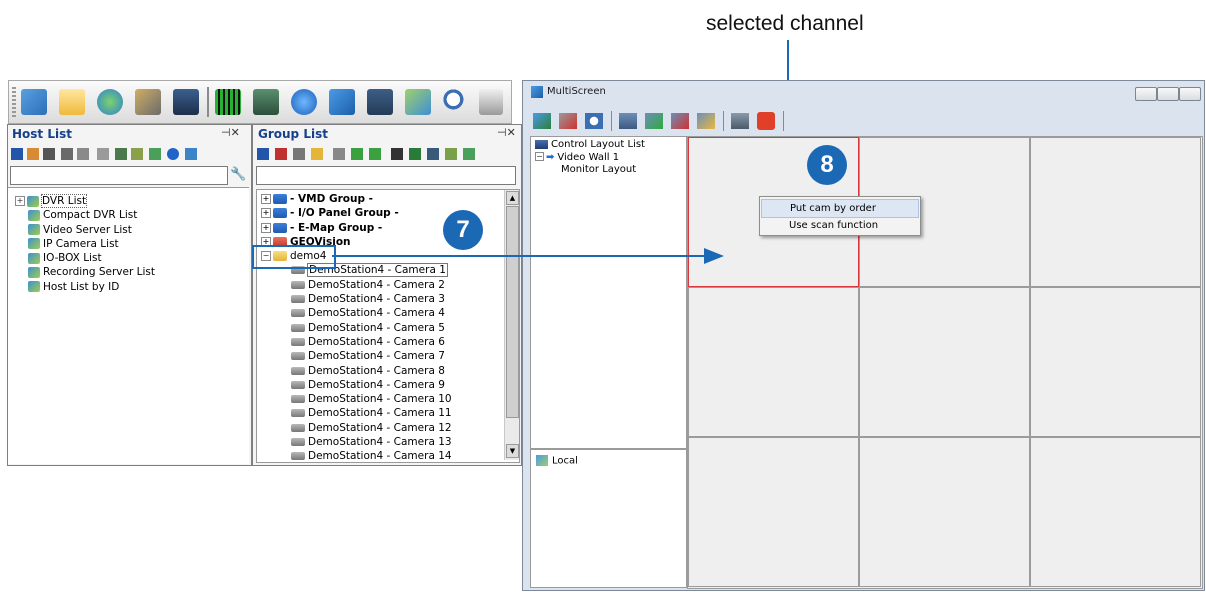 The width and height of the screenshot is (1206, 592). Describe the element at coordinates (356, 313) in the screenshot. I see `tree-camera-item: DemoStation4 - Camera 4` at that location.